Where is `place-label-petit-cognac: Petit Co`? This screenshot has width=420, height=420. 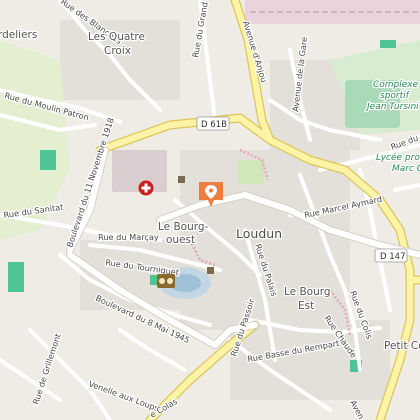 place-label-petit-cognac: Petit Co is located at coordinates (402, 346).